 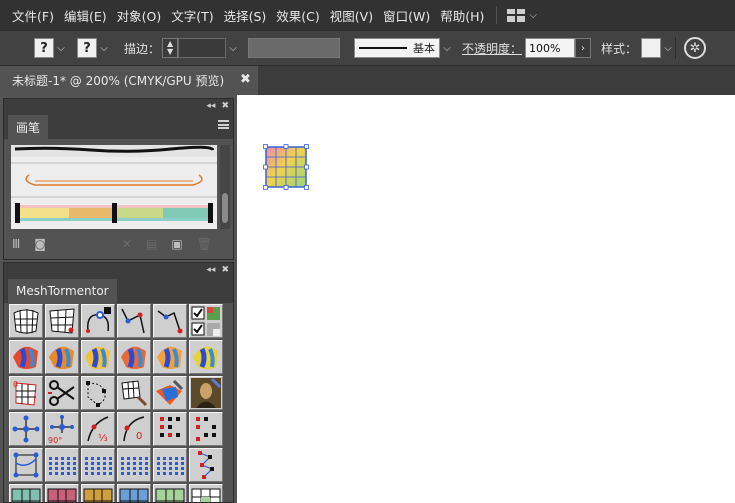 What do you see at coordinates (134, 493) in the screenshot?
I see `color-mesh-tool-4-icon` at bounding box center [134, 493].